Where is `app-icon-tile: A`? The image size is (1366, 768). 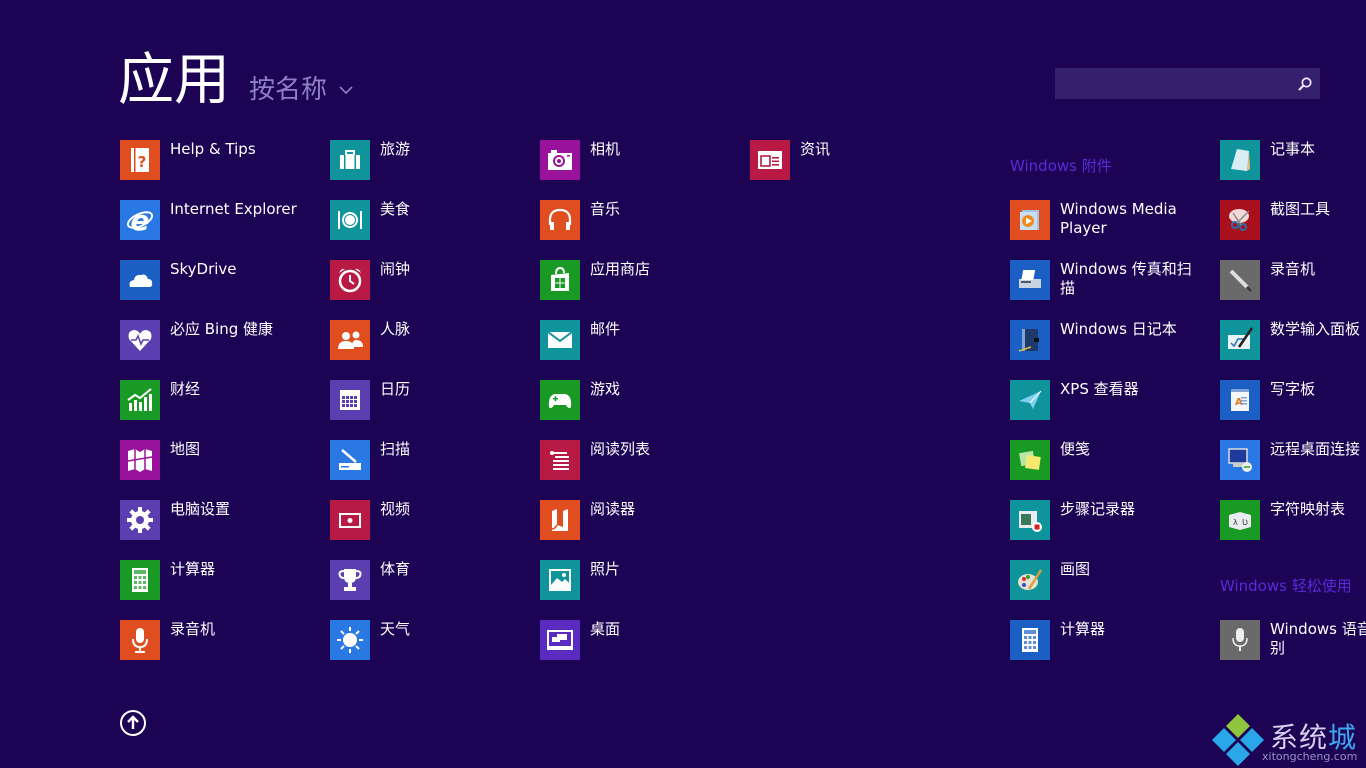
app-icon-tile: A is located at coordinates (1240, 400).